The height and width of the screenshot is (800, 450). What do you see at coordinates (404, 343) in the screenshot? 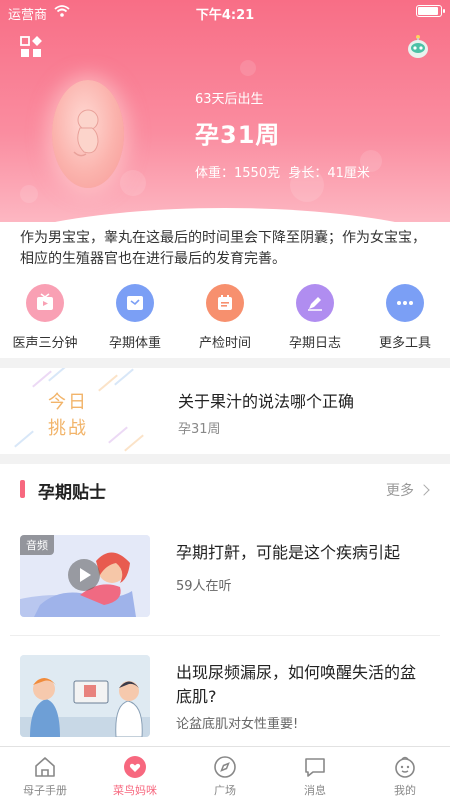
I see `tool-label: 更多工具` at bounding box center [404, 343].